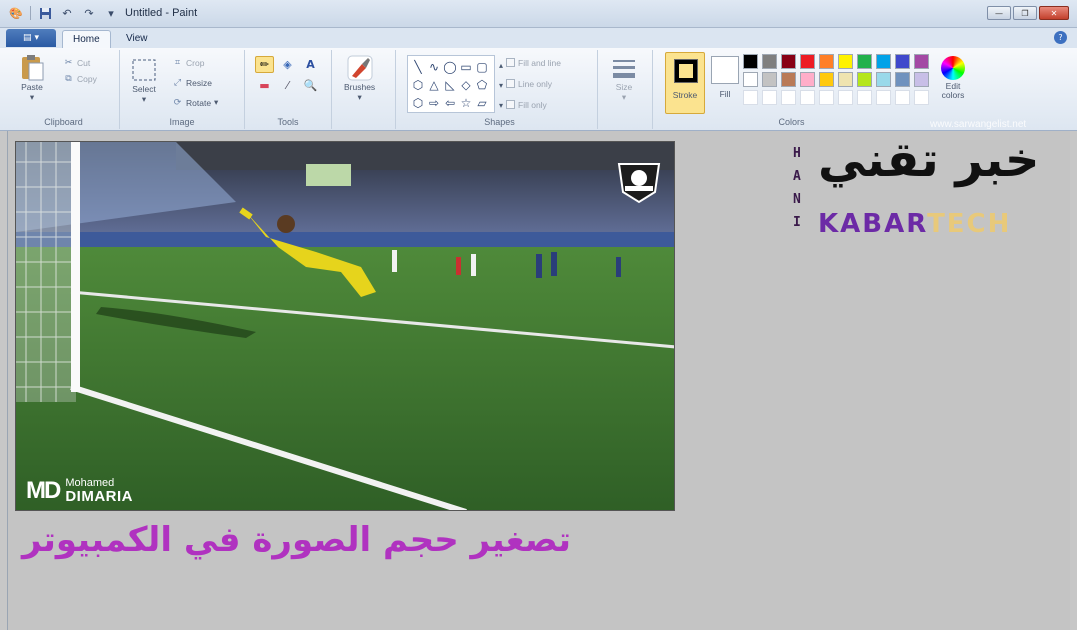 The height and width of the screenshot is (630, 1077). What do you see at coordinates (685, 83) in the screenshot?
I see `stroke-color-button: Stroke` at bounding box center [685, 83].